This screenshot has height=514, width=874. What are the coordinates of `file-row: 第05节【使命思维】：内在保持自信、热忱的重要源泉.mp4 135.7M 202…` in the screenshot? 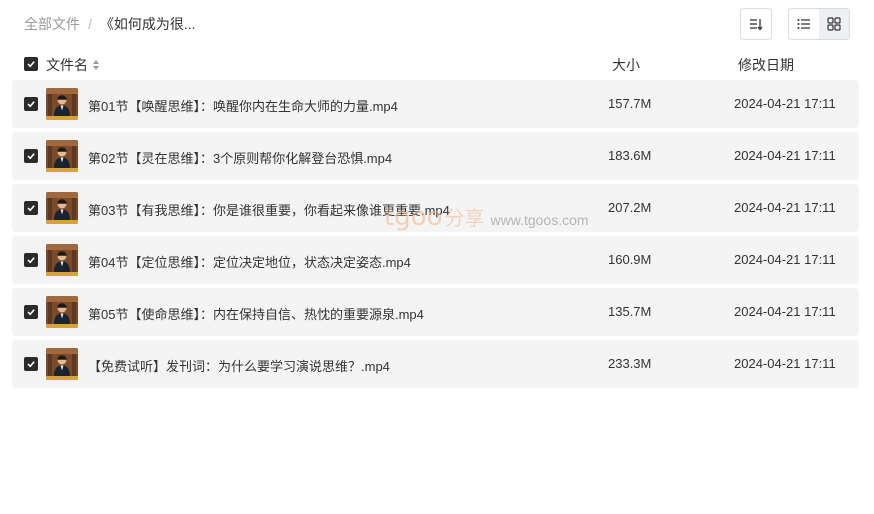 It's located at (435, 312).